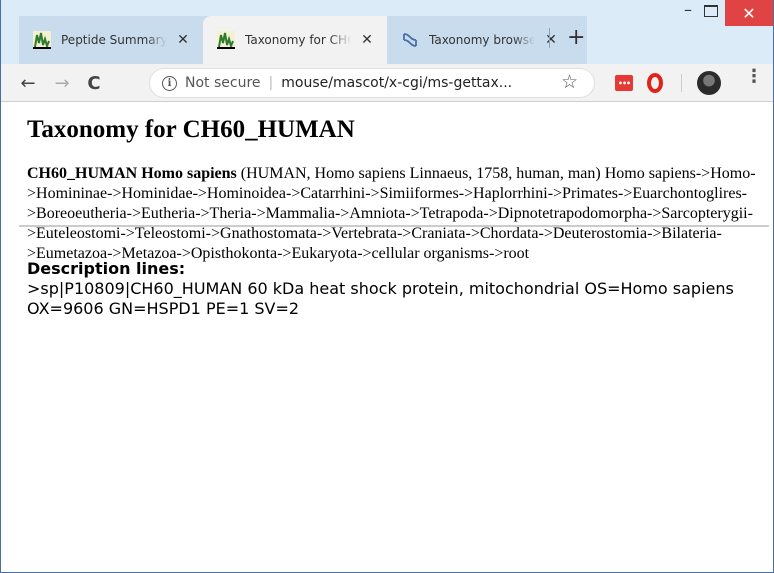 The image size is (774, 573). What do you see at coordinates (62, 83) in the screenshot?
I see `forward-button: →` at bounding box center [62, 83].